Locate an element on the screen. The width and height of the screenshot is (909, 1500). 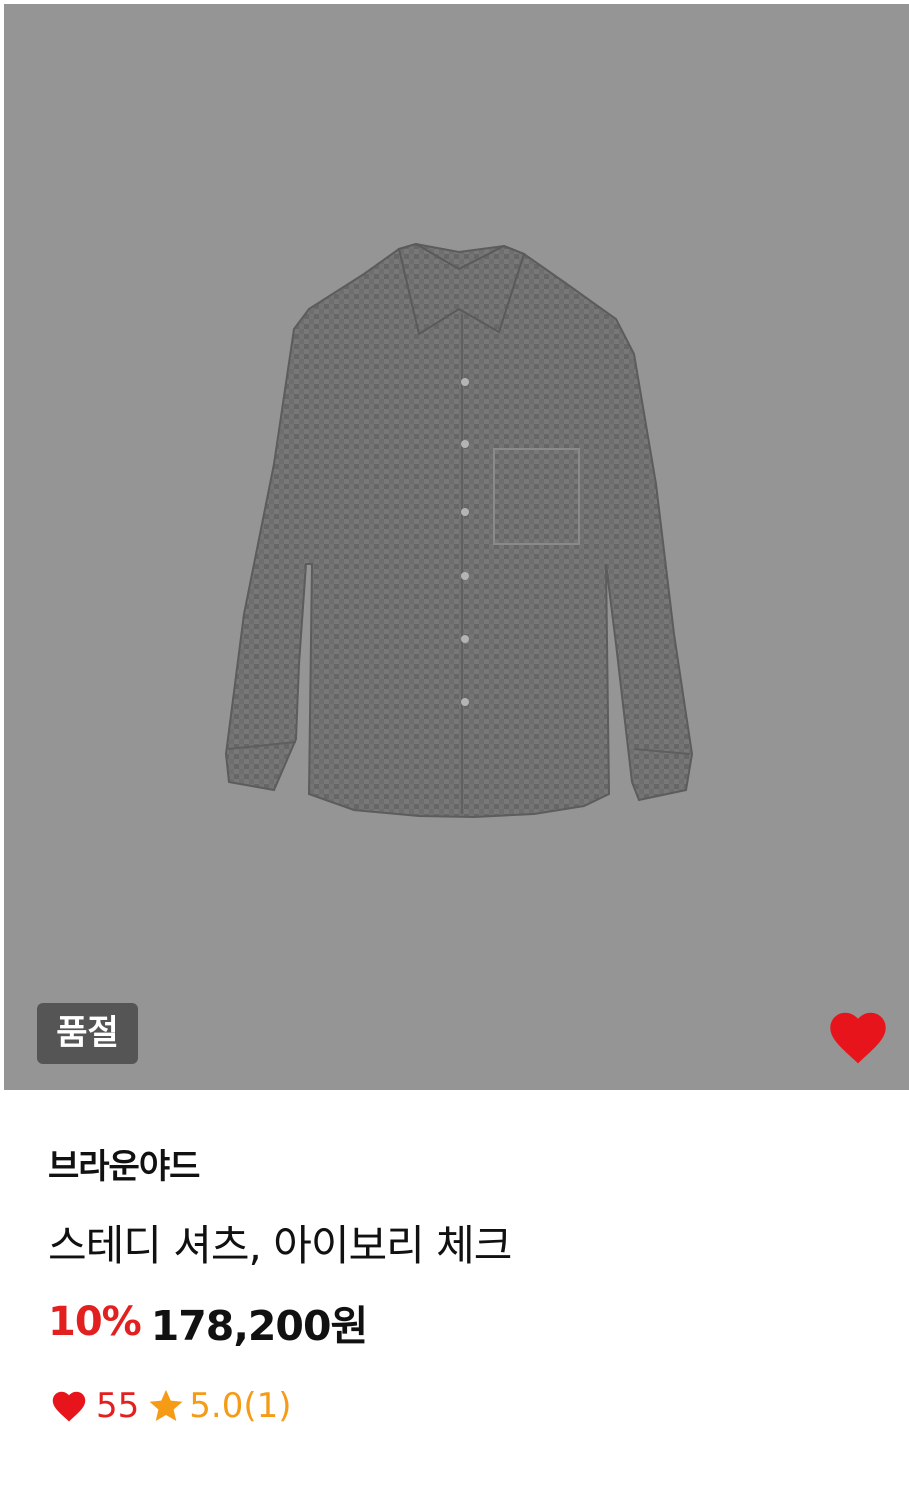
brand-name: 브라운야드 is located at coordinates (124, 1163).